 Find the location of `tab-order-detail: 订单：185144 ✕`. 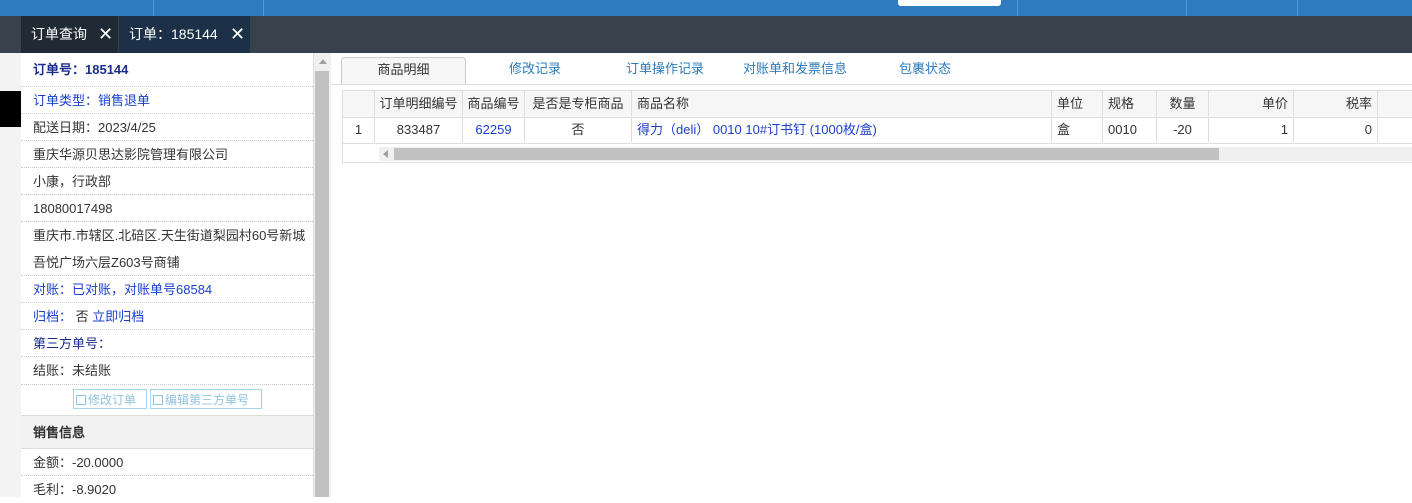

tab-order-detail: 订单：185144 ✕ is located at coordinates (184, 34).